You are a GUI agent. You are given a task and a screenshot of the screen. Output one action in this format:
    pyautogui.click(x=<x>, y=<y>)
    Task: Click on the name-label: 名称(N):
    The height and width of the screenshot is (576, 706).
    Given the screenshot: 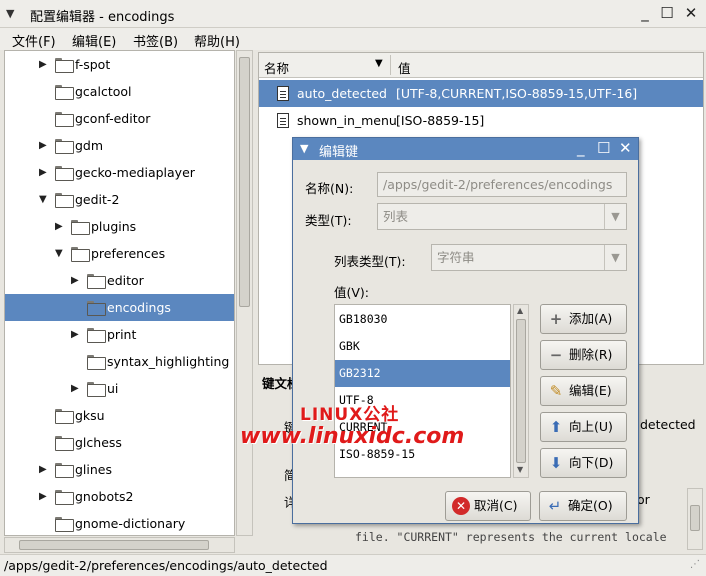 What is the action you would take?
    pyautogui.click(x=329, y=188)
    